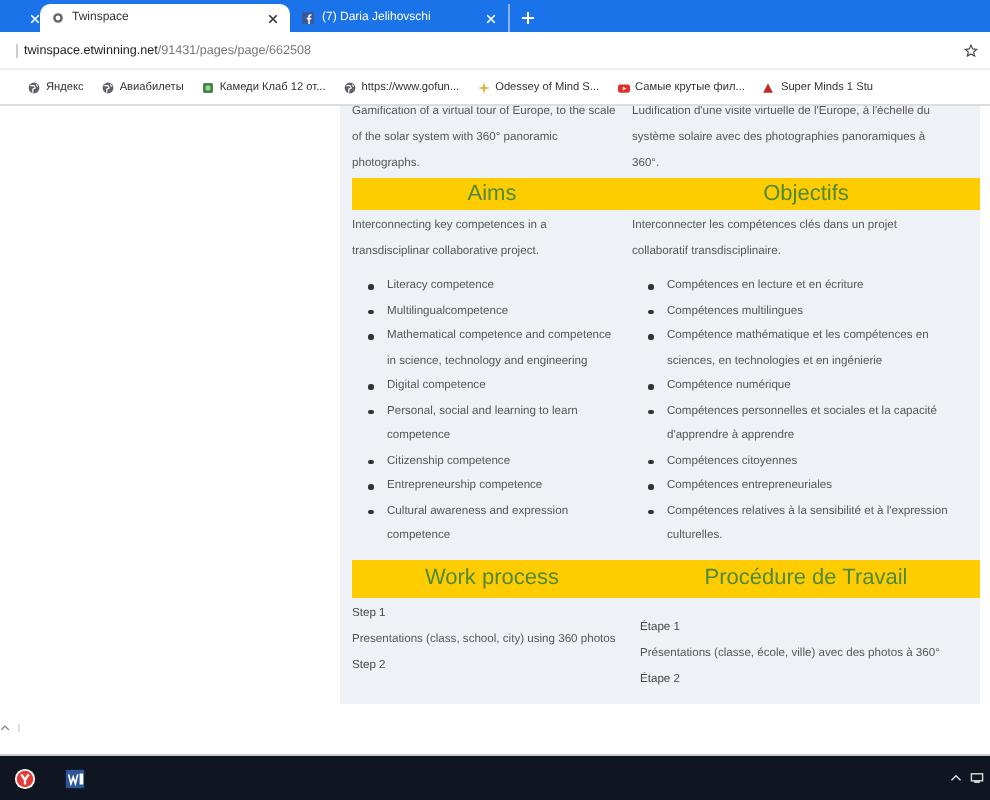 The width and height of the screenshot is (990, 800). Describe the element at coordinates (956, 778) in the screenshot. I see `tray-caret-icon` at that location.